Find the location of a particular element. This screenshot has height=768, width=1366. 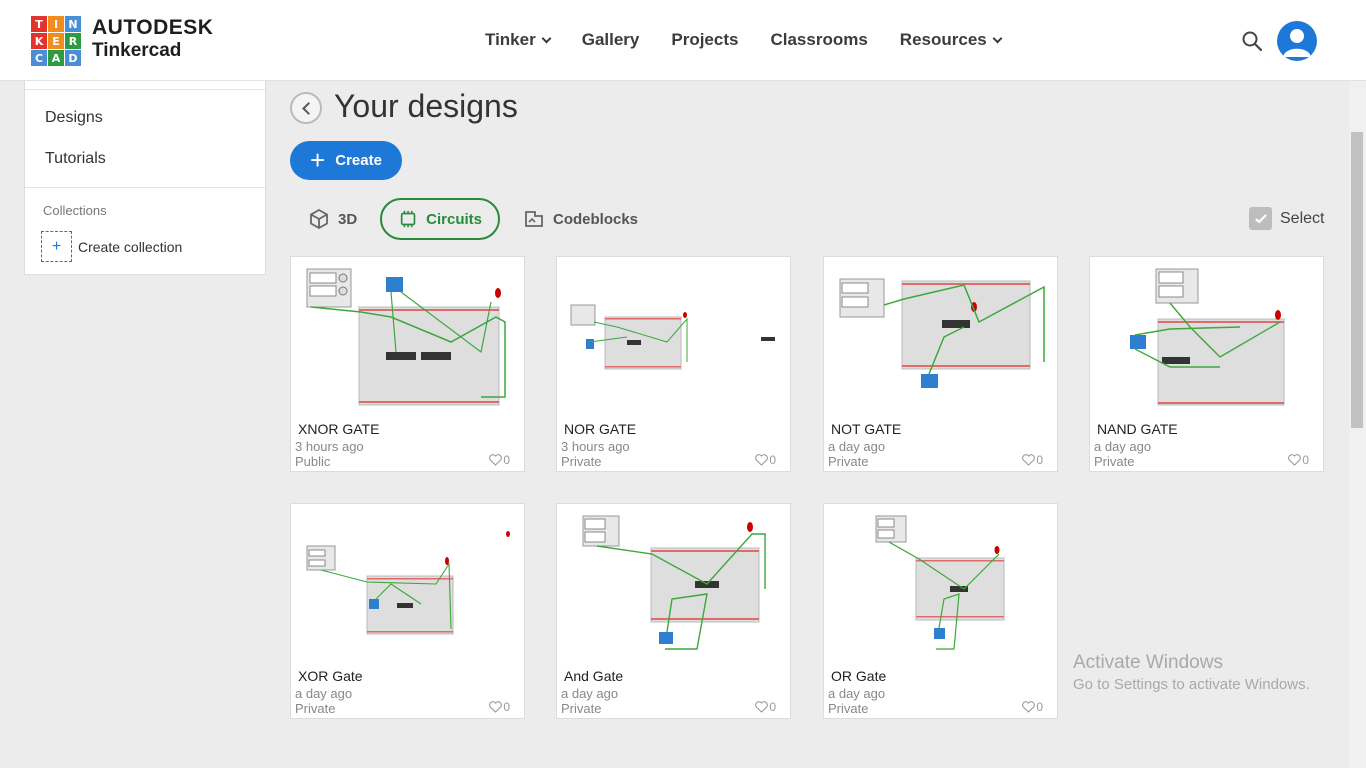

logo-letter: I is located at coordinates (56, 24).